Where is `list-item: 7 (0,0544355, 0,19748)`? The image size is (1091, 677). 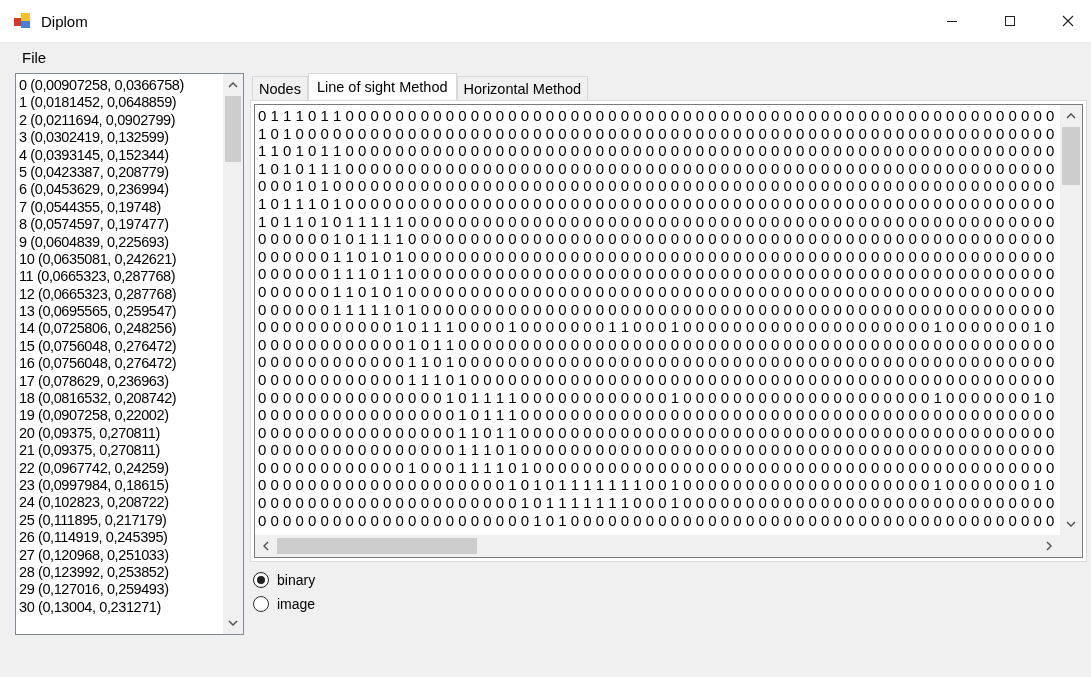 list-item: 7 (0,0544355, 0,19748) is located at coordinates (121, 207).